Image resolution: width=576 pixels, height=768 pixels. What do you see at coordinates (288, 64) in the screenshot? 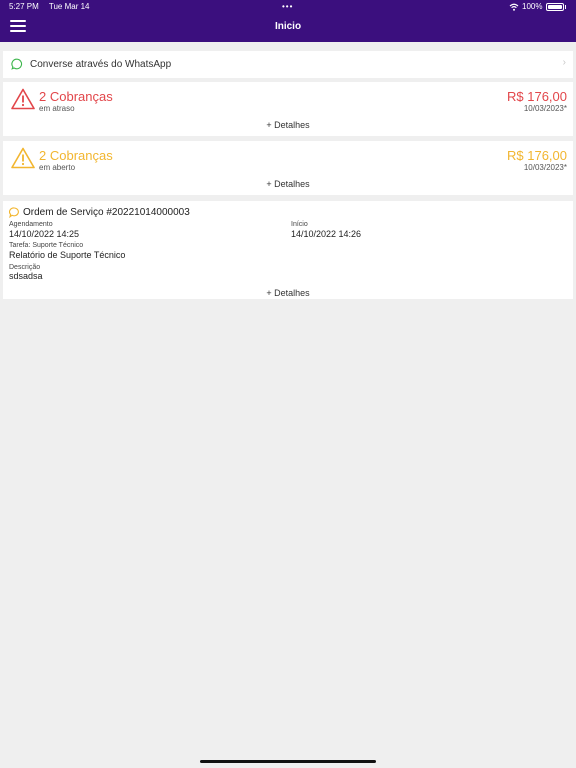
I see `whatsapp-row: Converse através do WhatsApp ›` at bounding box center [288, 64].